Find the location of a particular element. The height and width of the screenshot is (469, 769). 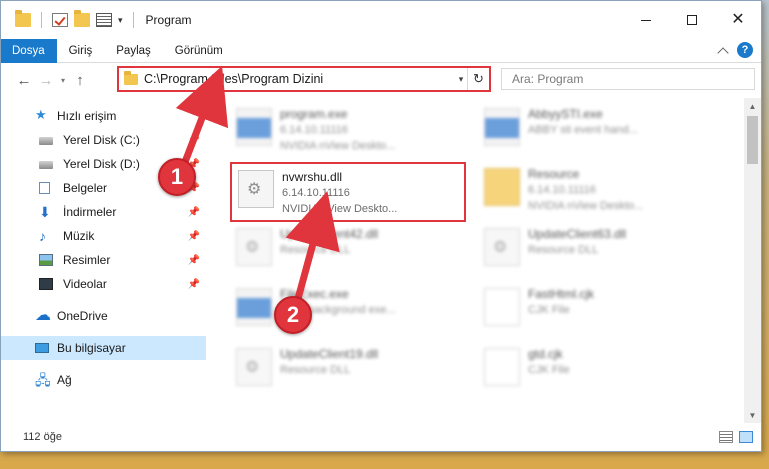

chevron-down-icon: ▾ is located at coordinates (461, 79).